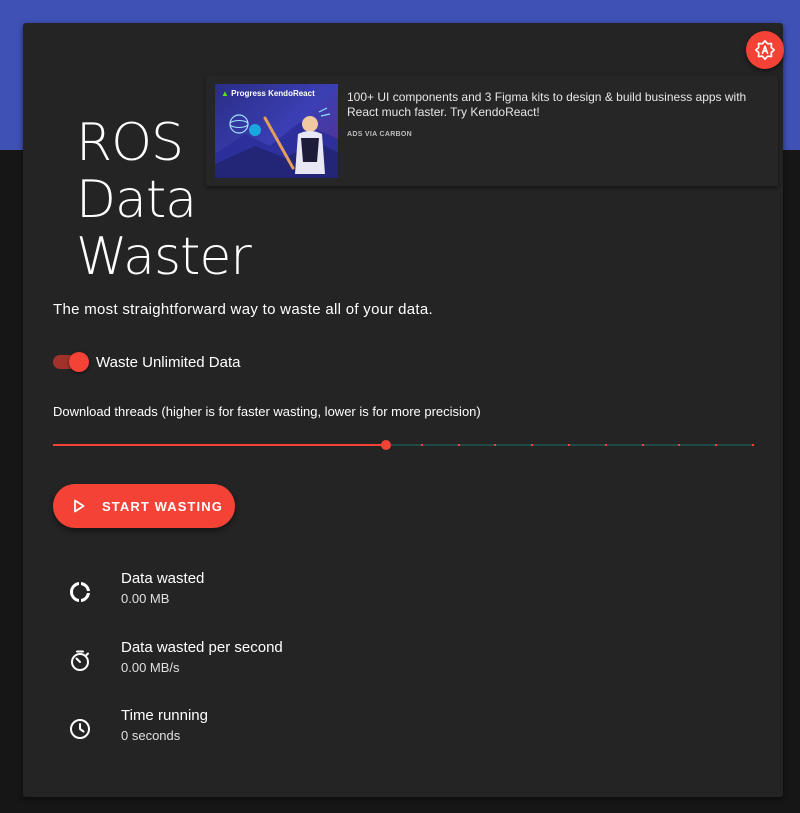 The width and height of the screenshot is (800, 813). I want to click on threads-slider, so click(403, 445).